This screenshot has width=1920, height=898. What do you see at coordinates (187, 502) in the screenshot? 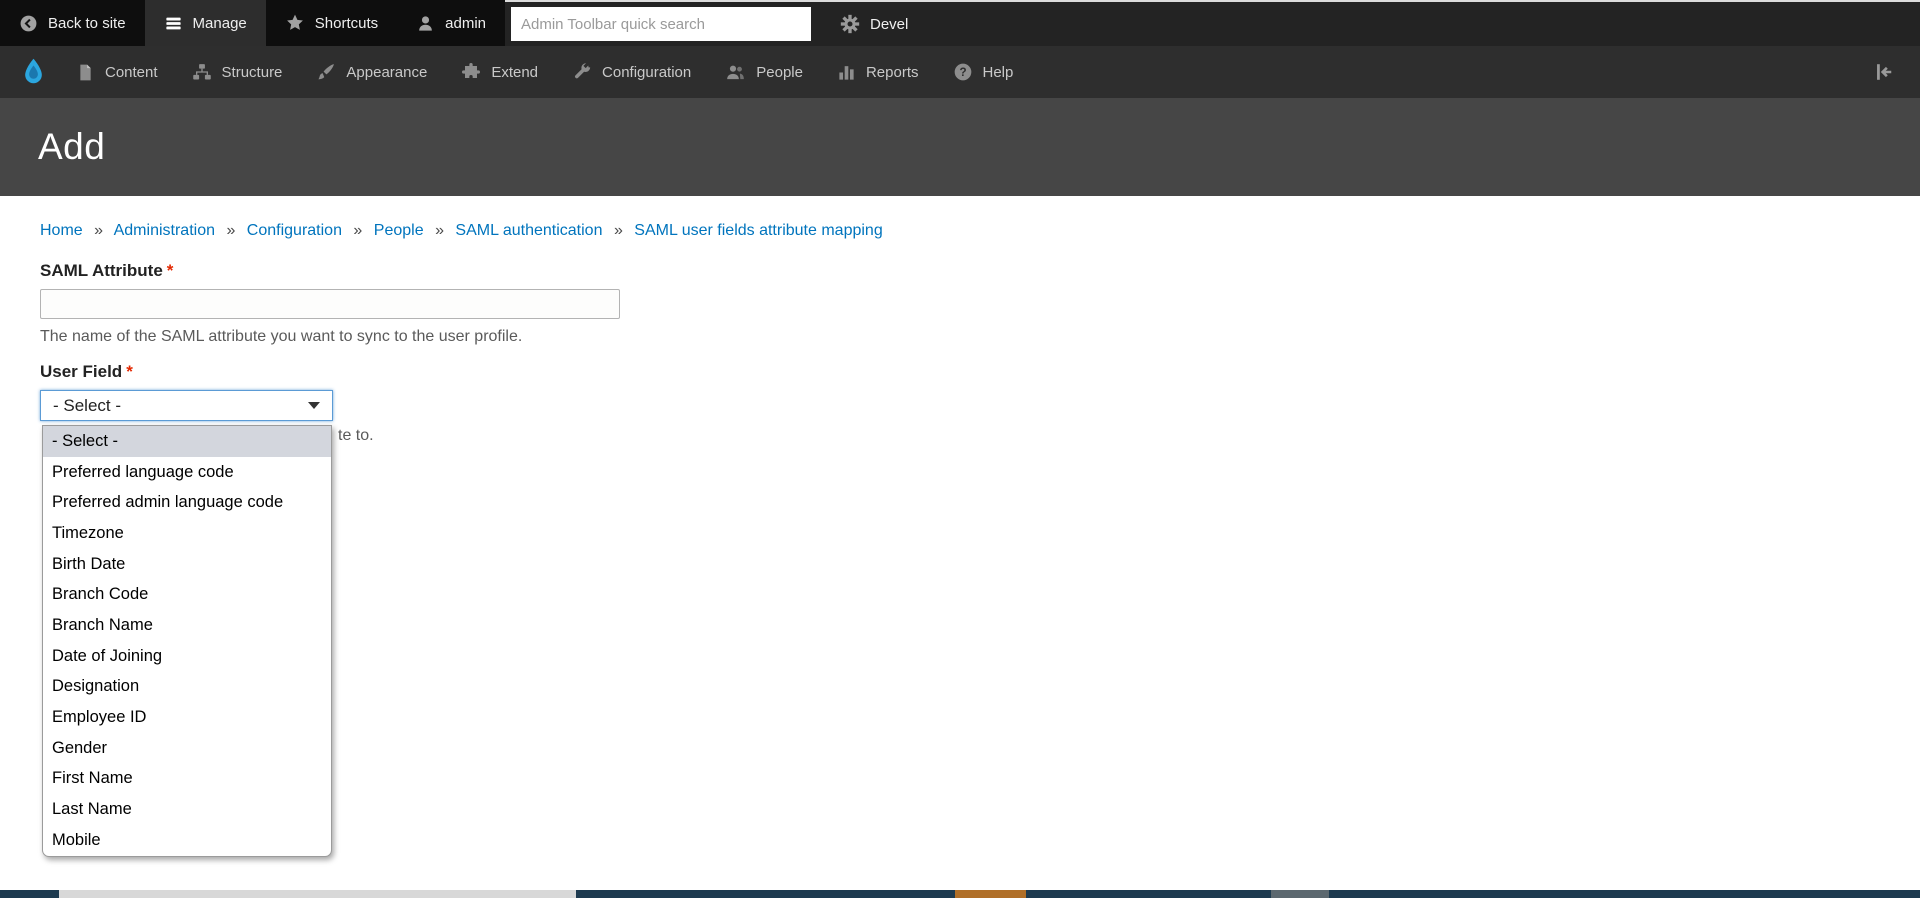
I see `user-field-option: Preferred admin language code` at bounding box center [187, 502].